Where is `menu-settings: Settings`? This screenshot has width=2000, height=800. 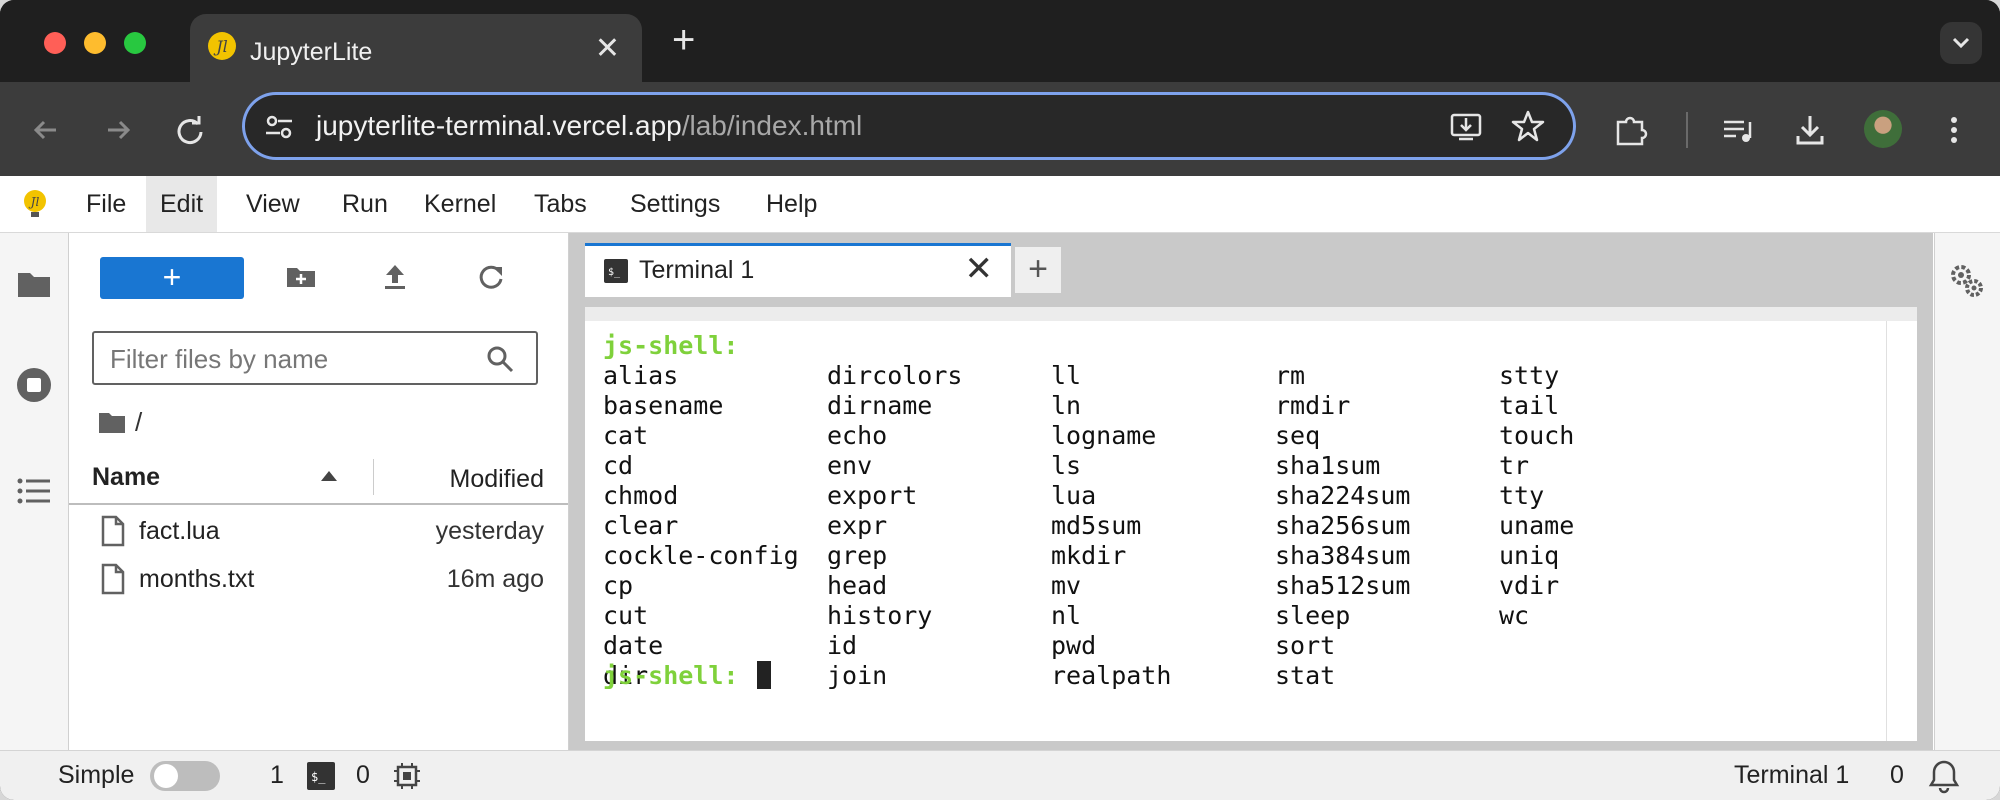 menu-settings: Settings is located at coordinates (675, 204).